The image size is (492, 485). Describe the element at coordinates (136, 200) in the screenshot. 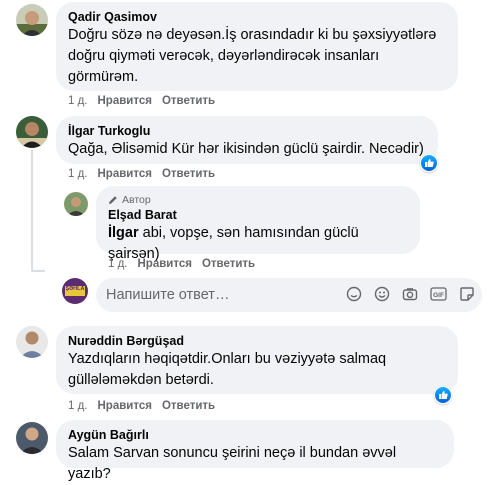

I see `author-badge-label: Автор` at that location.